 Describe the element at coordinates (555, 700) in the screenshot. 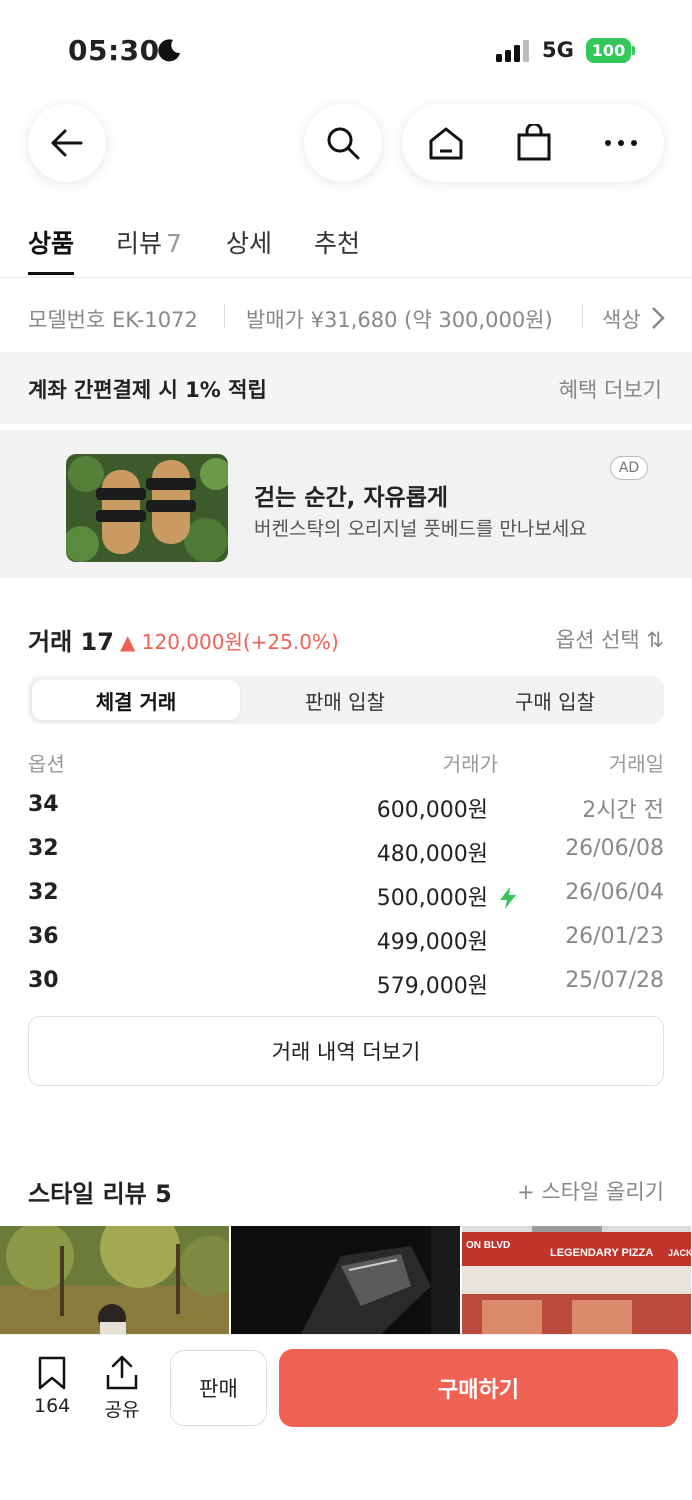

I see `segment-buy-bids: 구매 입찰` at that location.